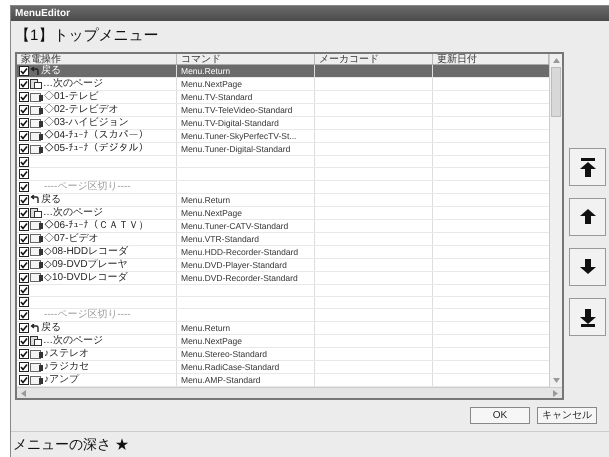 This screenshot has height=457, width=609. What do you see at coordinates (239, 252) in the screenshot?
I see `command-text: Menu.HDD-Recorder-Standard` at bounding box center [239, 252].